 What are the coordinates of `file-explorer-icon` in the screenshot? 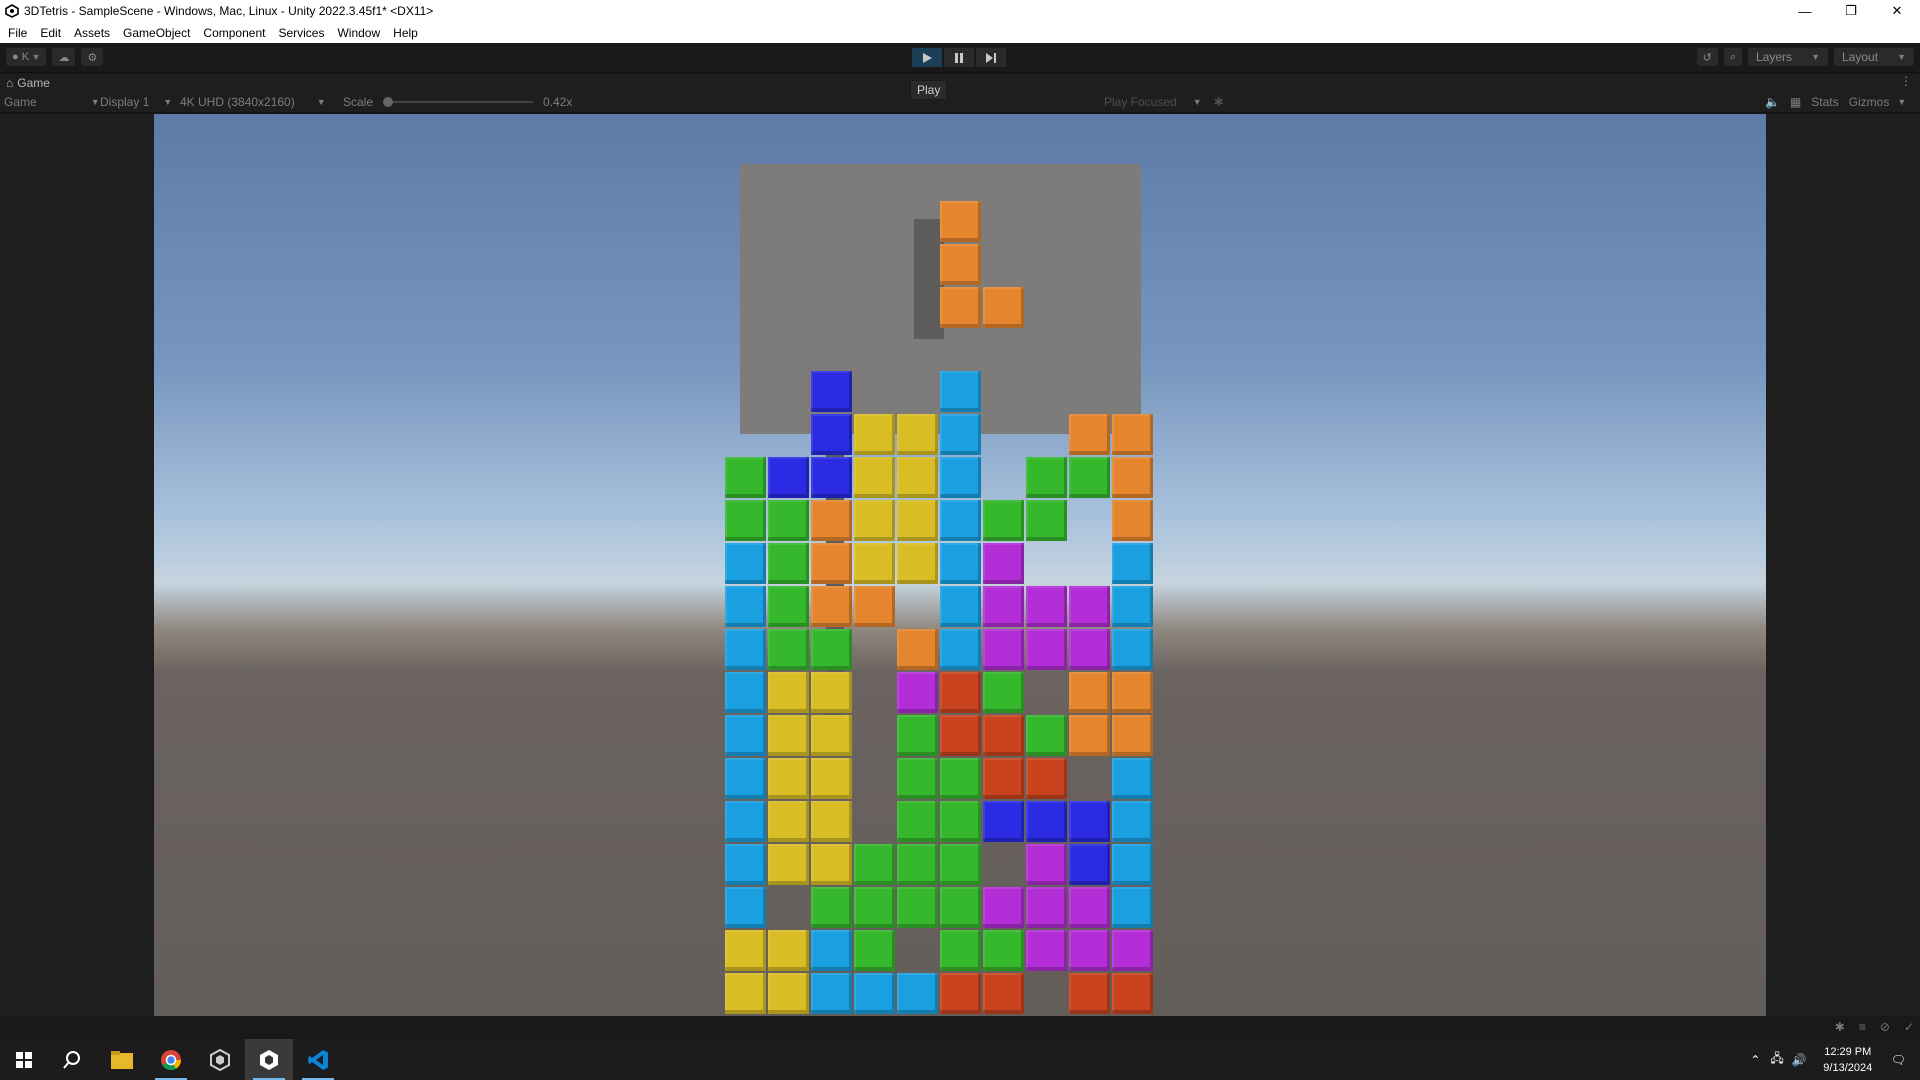 It's located at (122, 1059).